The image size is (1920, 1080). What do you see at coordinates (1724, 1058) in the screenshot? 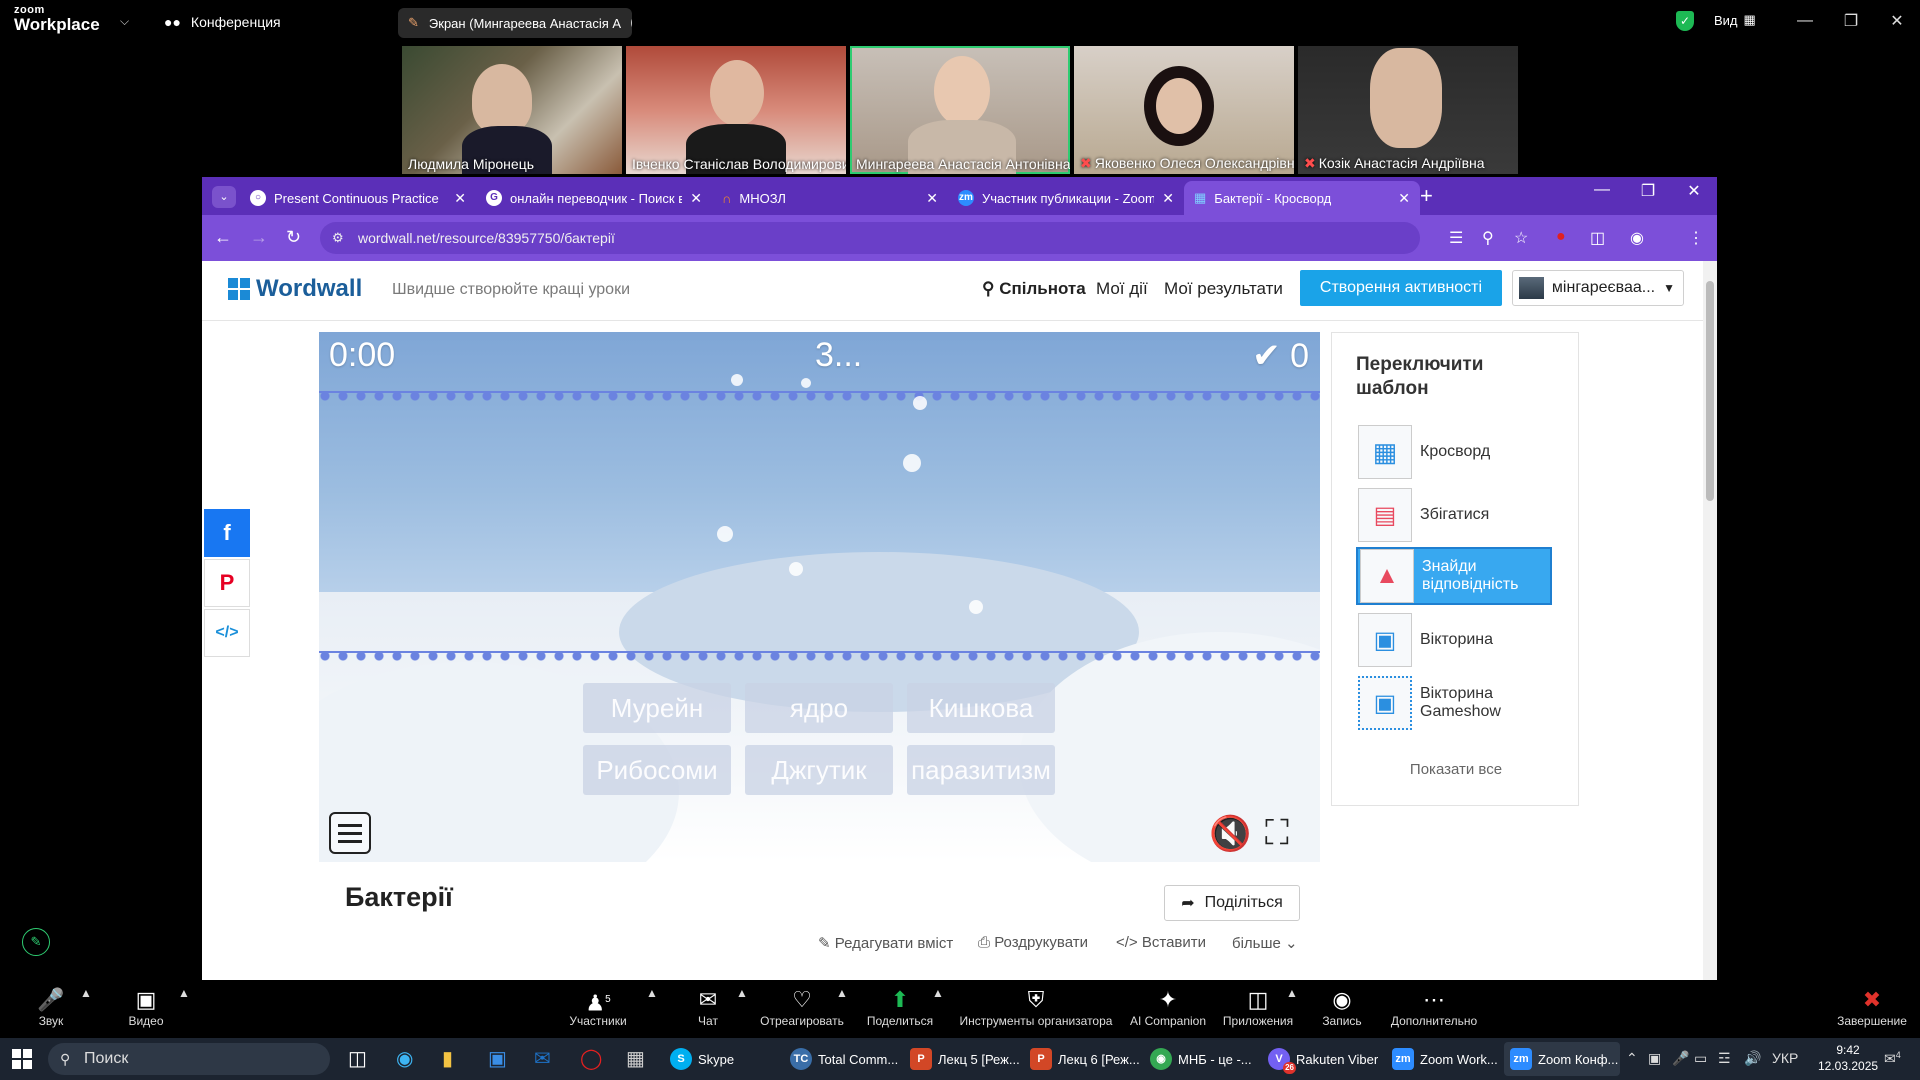
I see `network-icon: ☲` at bounding box center [1724, 1058].